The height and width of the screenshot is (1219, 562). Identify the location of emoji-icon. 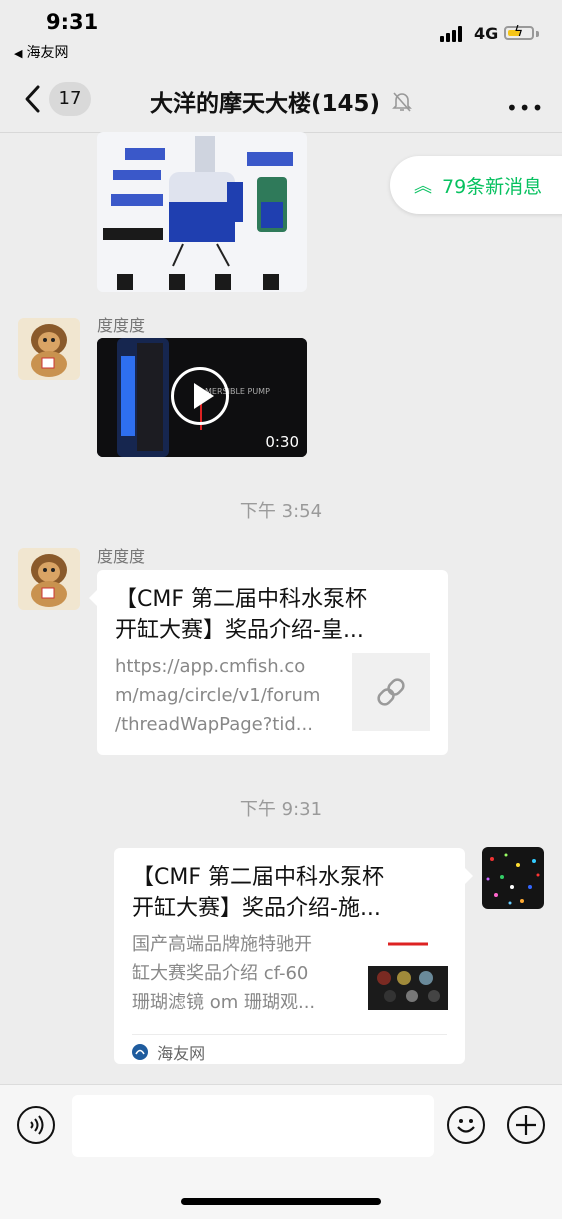
(466, 1126).